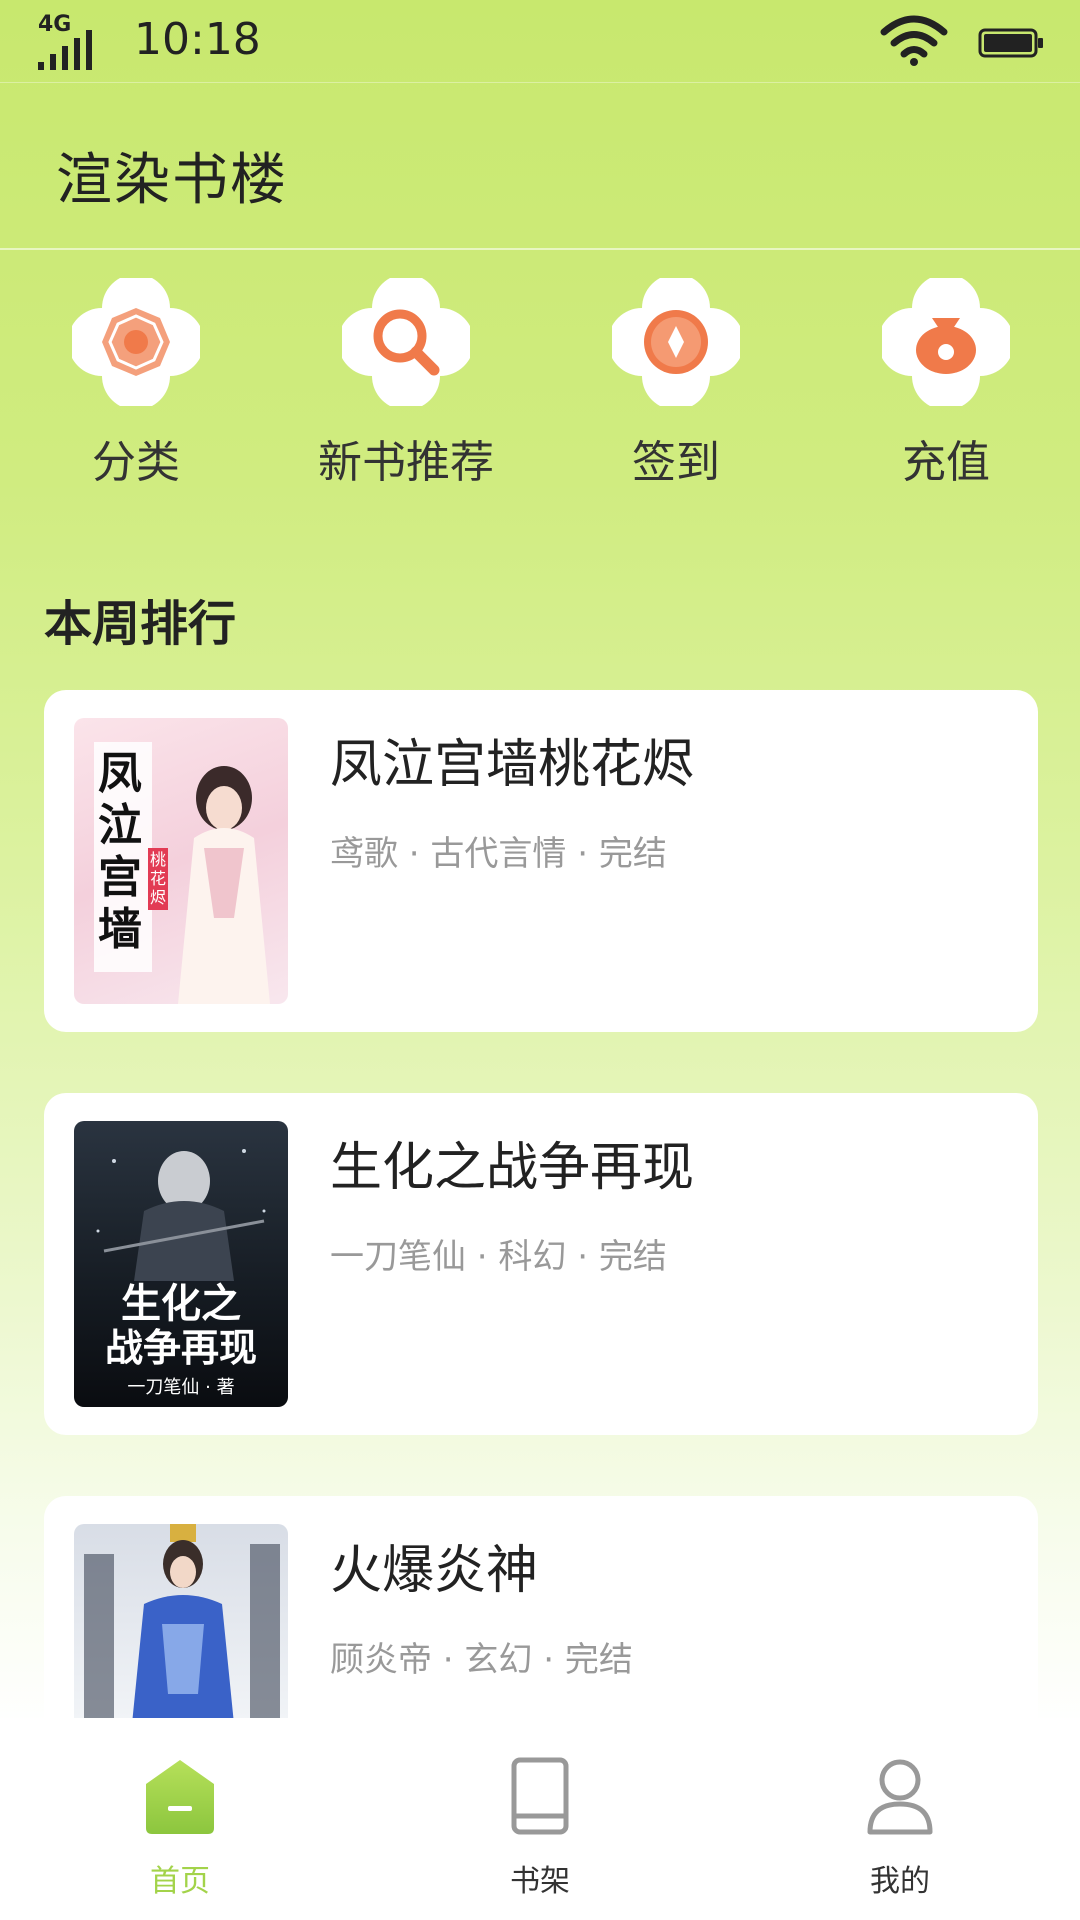 The height and width of the screenshot is (1920, 1080). What do you see at coordinates (434, 1571) in the screenshot?
I see `book-title: 火爆炎神` at bounding box center [434, 1571].